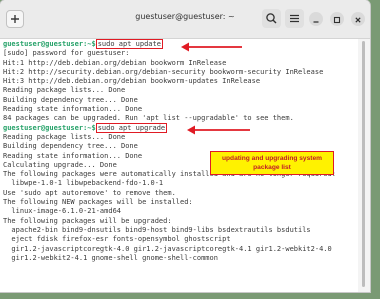  I want to click on hamburger-menu-icon, so click(294, 18).